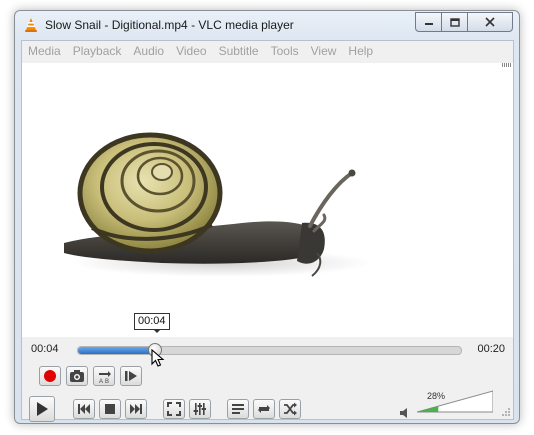  I want to click on close-icon, so click(490, 22).